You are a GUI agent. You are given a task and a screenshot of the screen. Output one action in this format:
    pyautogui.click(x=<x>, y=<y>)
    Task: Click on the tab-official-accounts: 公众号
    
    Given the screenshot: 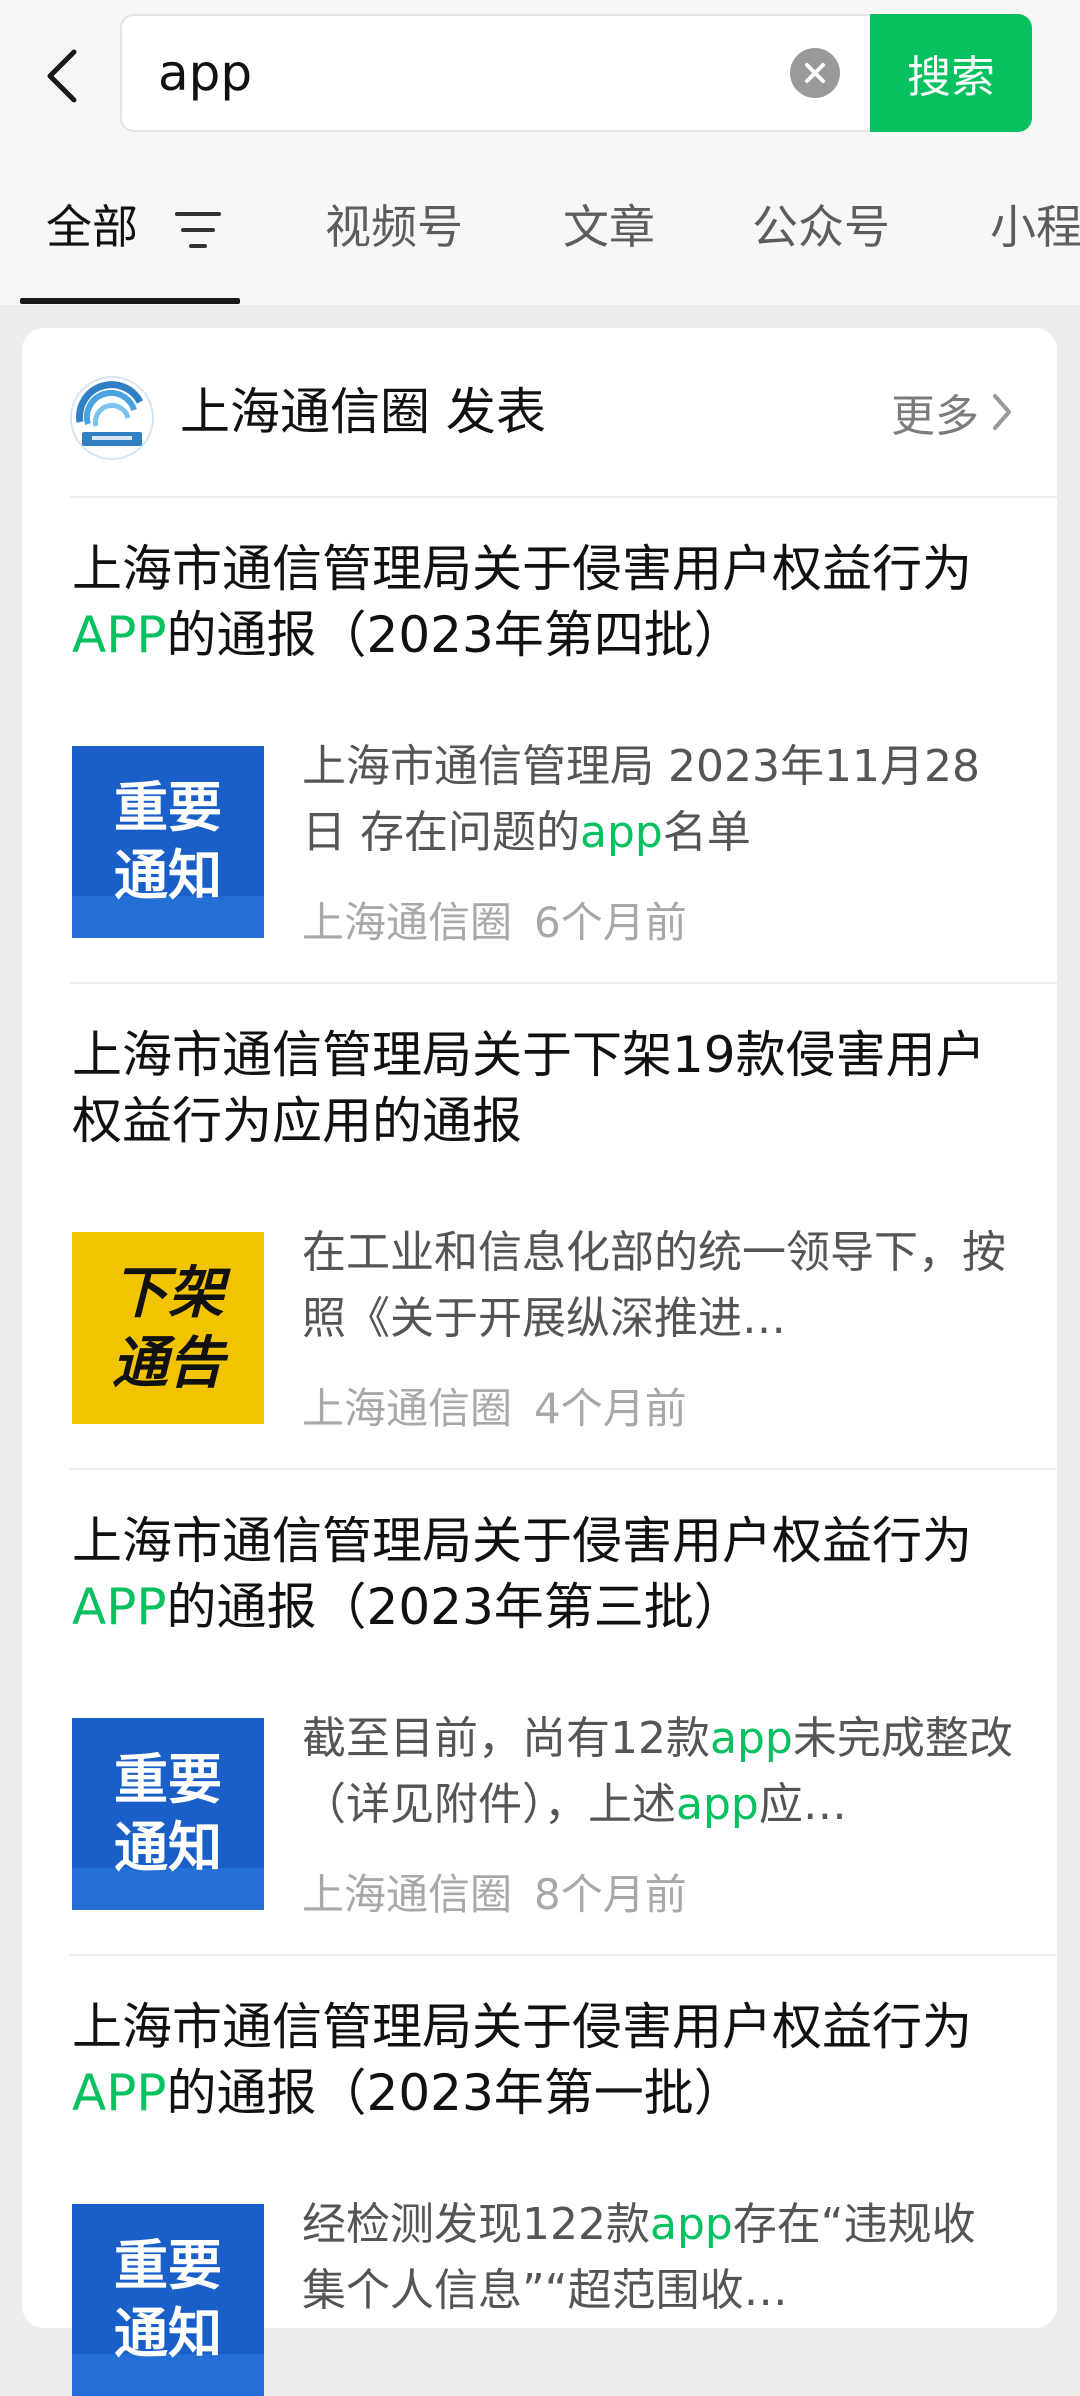 What is the action you would take?
    pyautogui.click(x=821, y=227)
    